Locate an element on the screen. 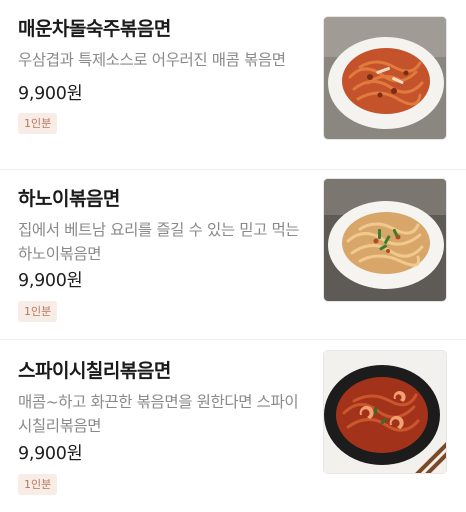  spicy-noodles-image-icon is located at coordinates (385, 78).